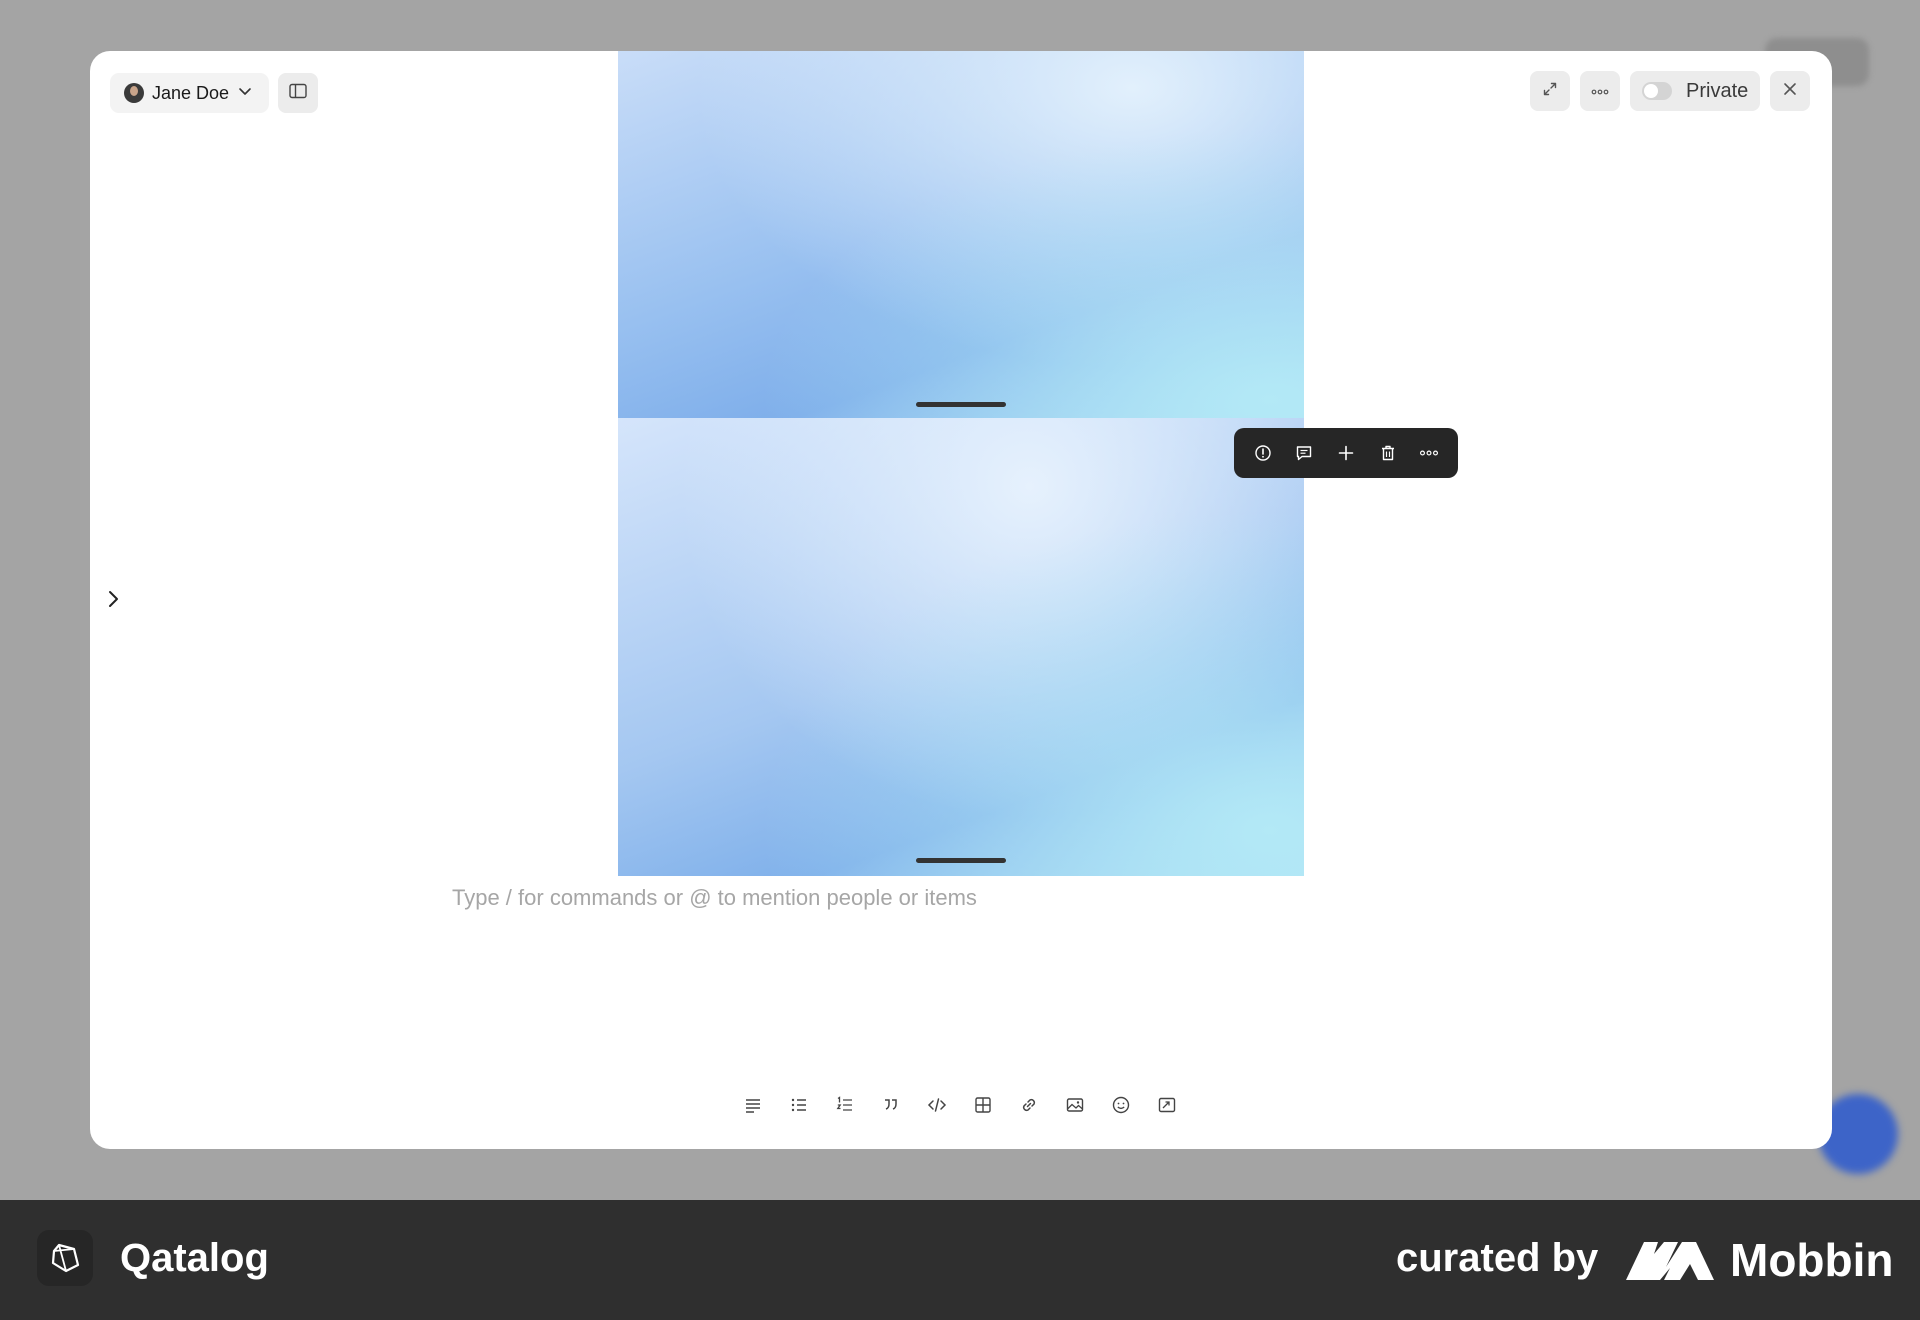  I want to click on close-icon, so click(1790, 91).